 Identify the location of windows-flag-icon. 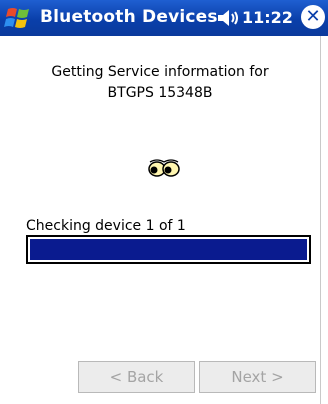
(16, 18).